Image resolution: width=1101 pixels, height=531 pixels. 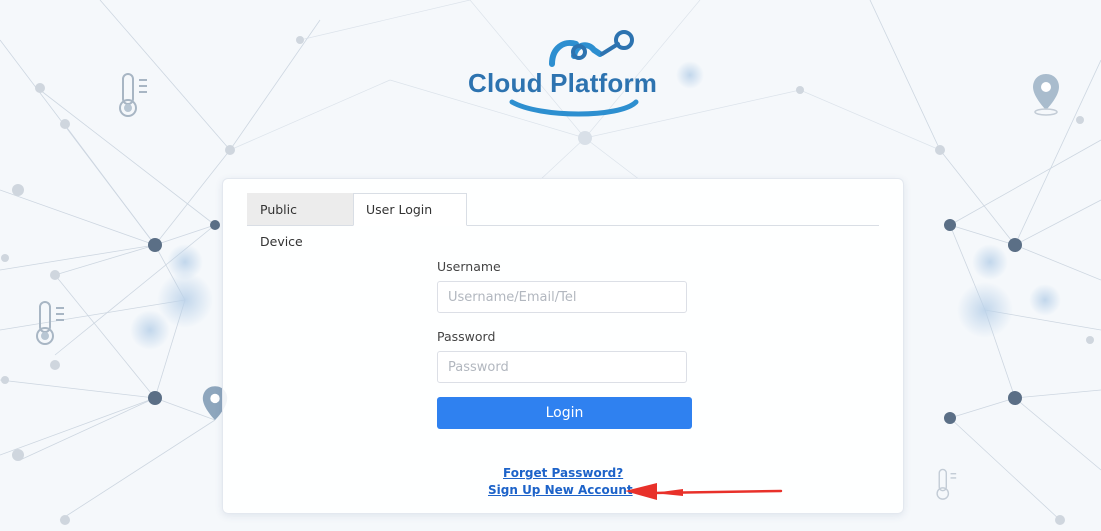 I want to click on username-label: Username, so click(x=469, y=266).